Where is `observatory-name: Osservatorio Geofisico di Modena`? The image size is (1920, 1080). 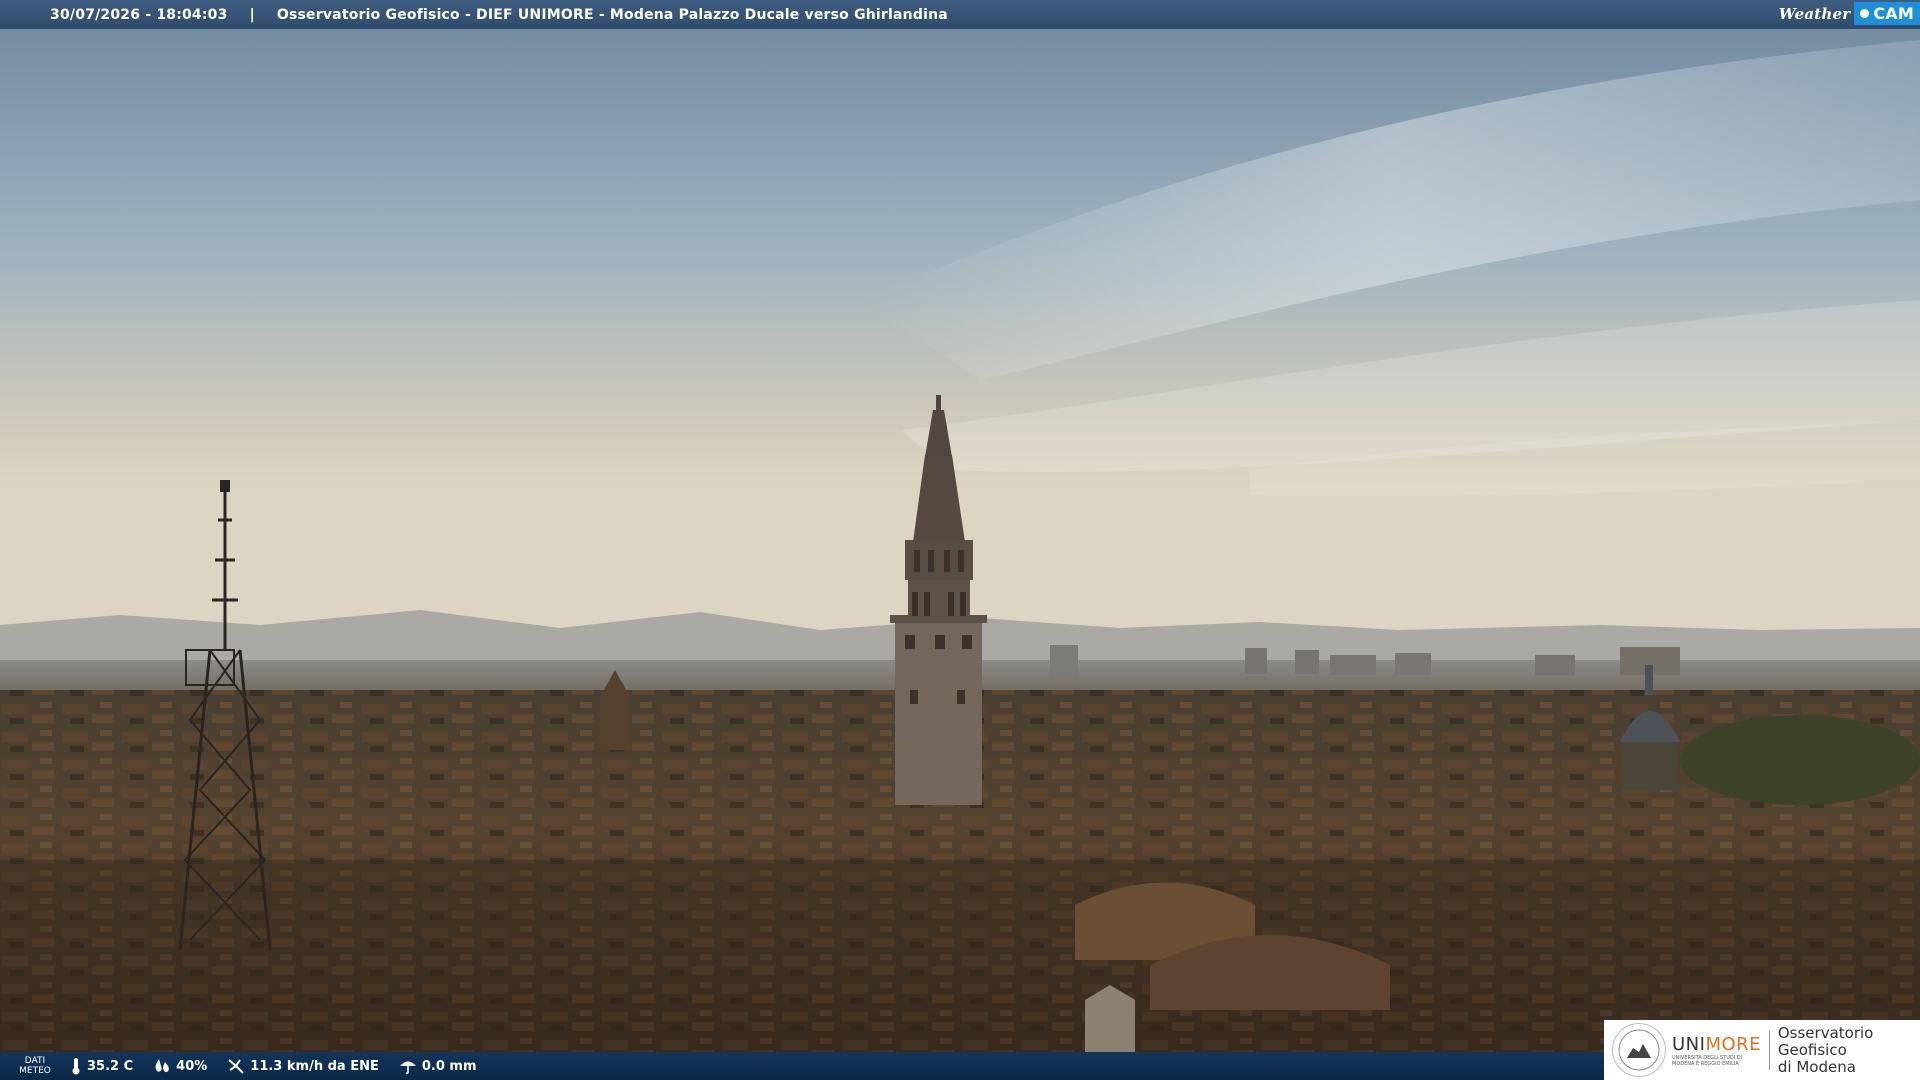
observatory-name: Osservatorio Geofisico di Modena is located at coordinates (1848, 1049).